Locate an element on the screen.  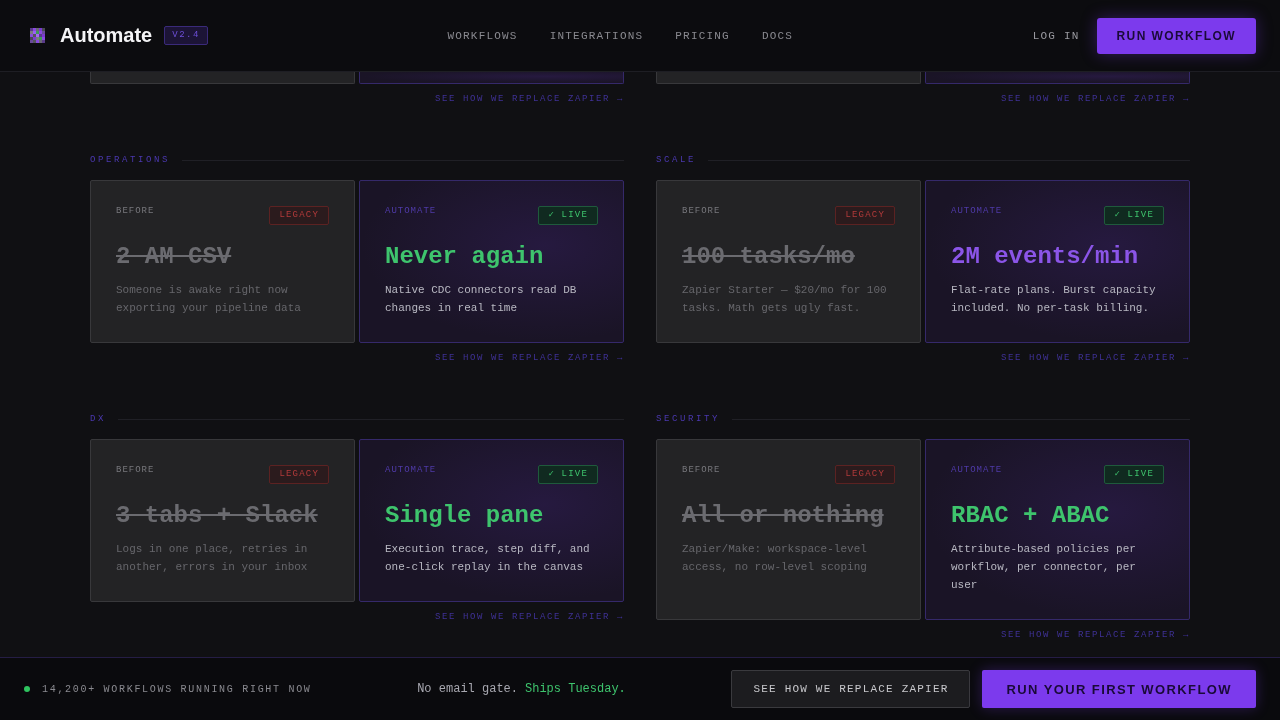
card-description: Someone is awake right now exporting your pipeline data is located at coordinates (209, 299).